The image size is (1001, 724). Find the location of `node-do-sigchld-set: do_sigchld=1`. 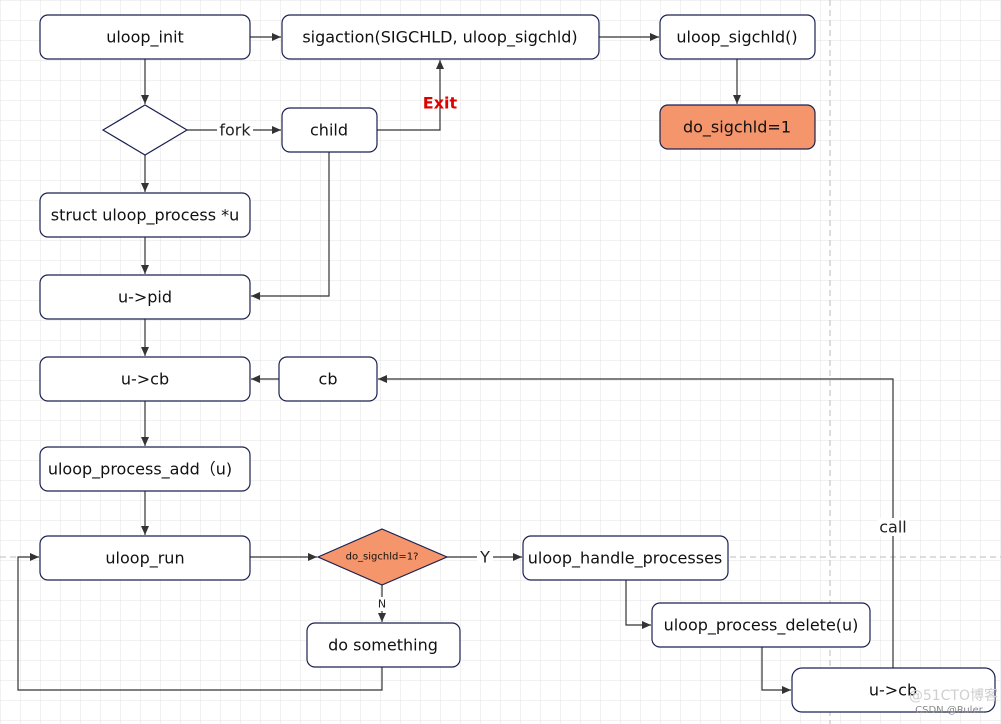

node-do-sigchld-set: do_sigchld=1 is located at coordinates (737, 127).